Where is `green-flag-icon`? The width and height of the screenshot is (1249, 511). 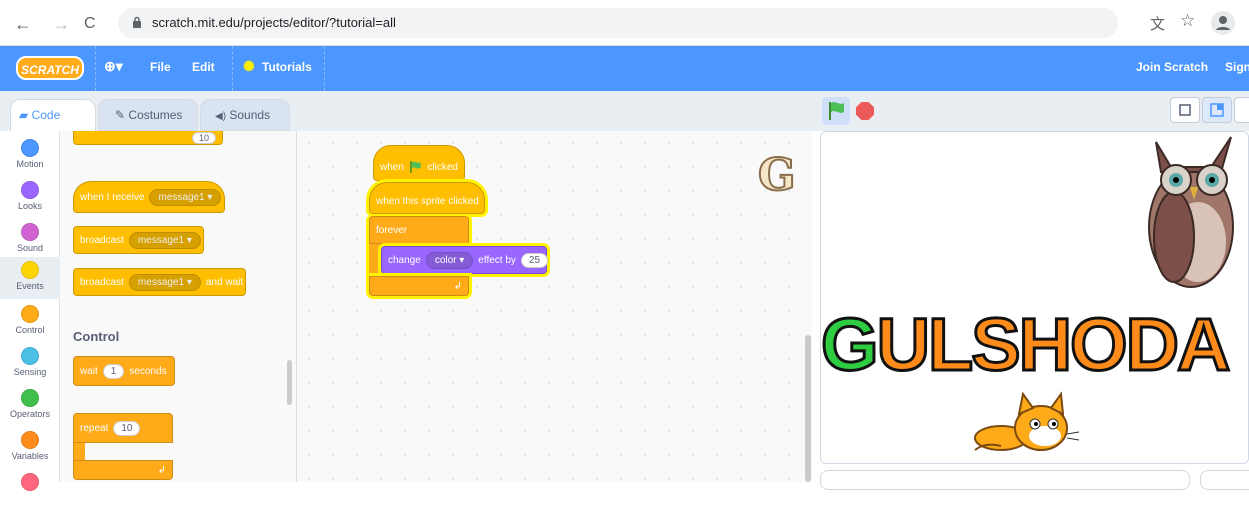 green-flag-icon is located at coordinates (415, 167).